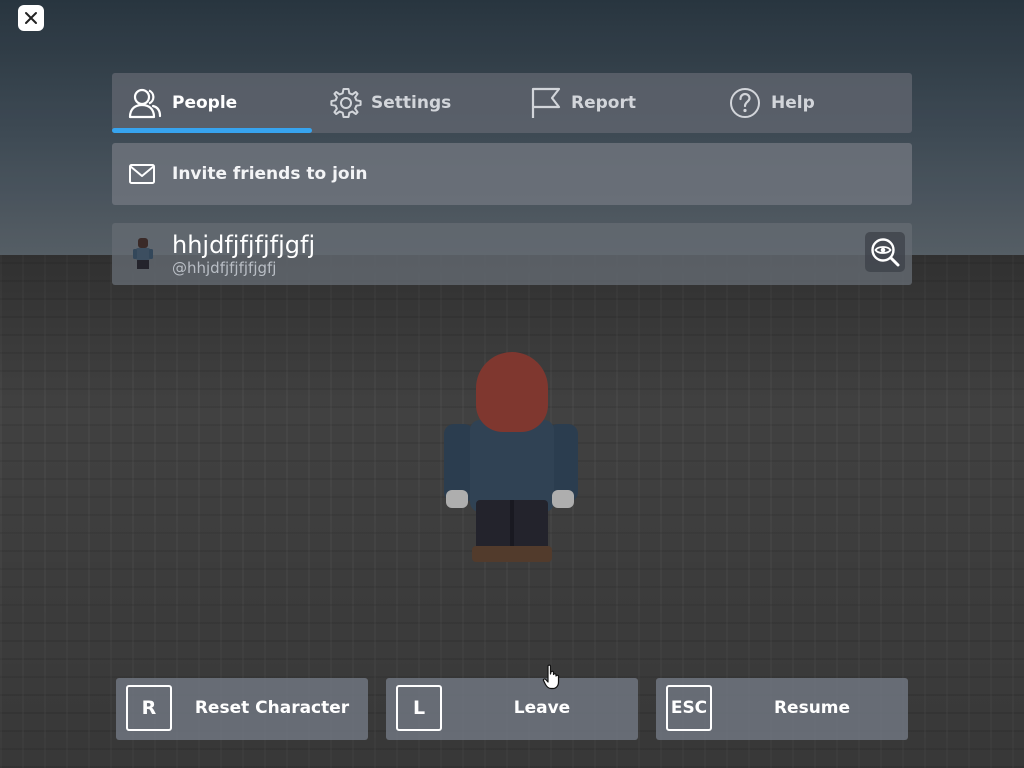 Image resolution: width=1024 pixels, height=768 pixels. What do you see at coordinates (142, 174) in the screenshot?
I see `mail-icon` at bounding box center [142, 174].